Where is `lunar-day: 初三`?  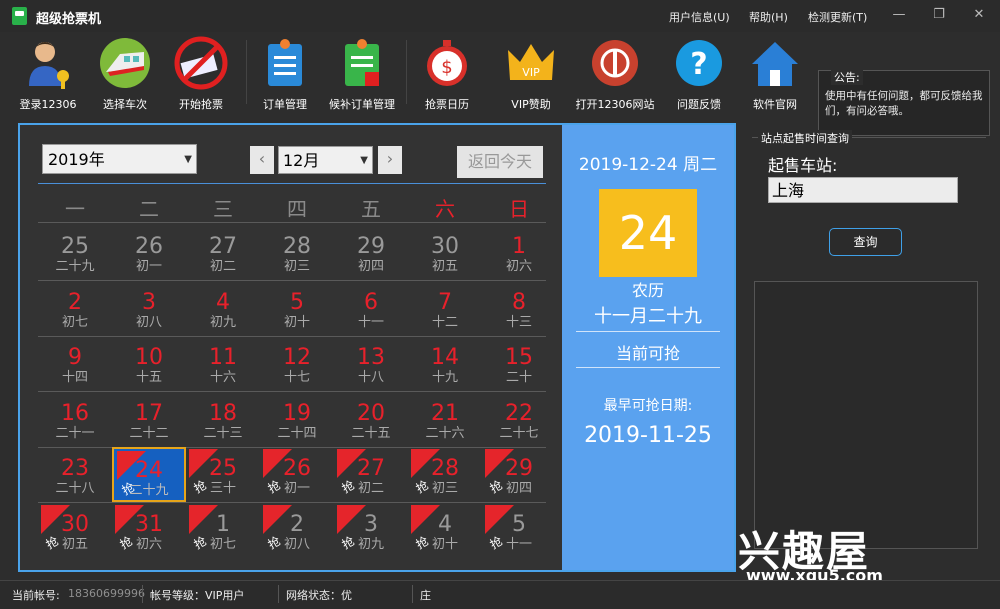 lunar-day: 初三 is located at coordinates (296, 266).